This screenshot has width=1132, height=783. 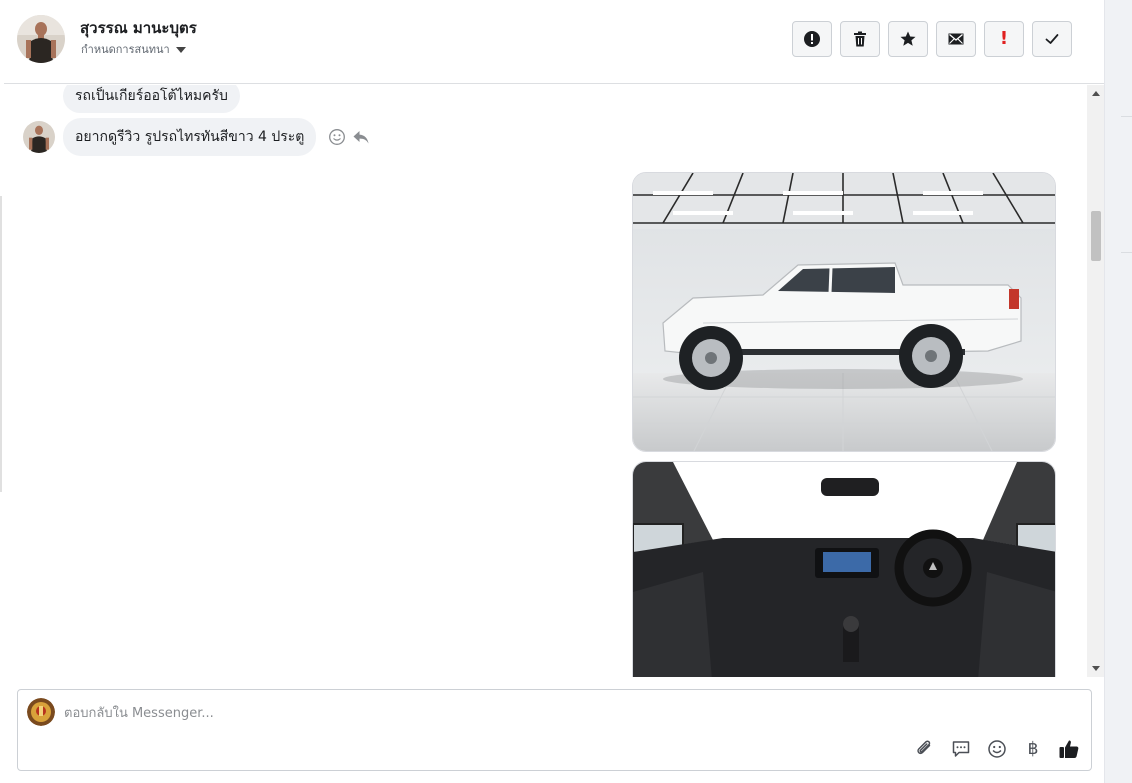 What do you see at coordinates (361, 137) in the screenshot?
I see `reply-icon` at bounding box center [361, 137].